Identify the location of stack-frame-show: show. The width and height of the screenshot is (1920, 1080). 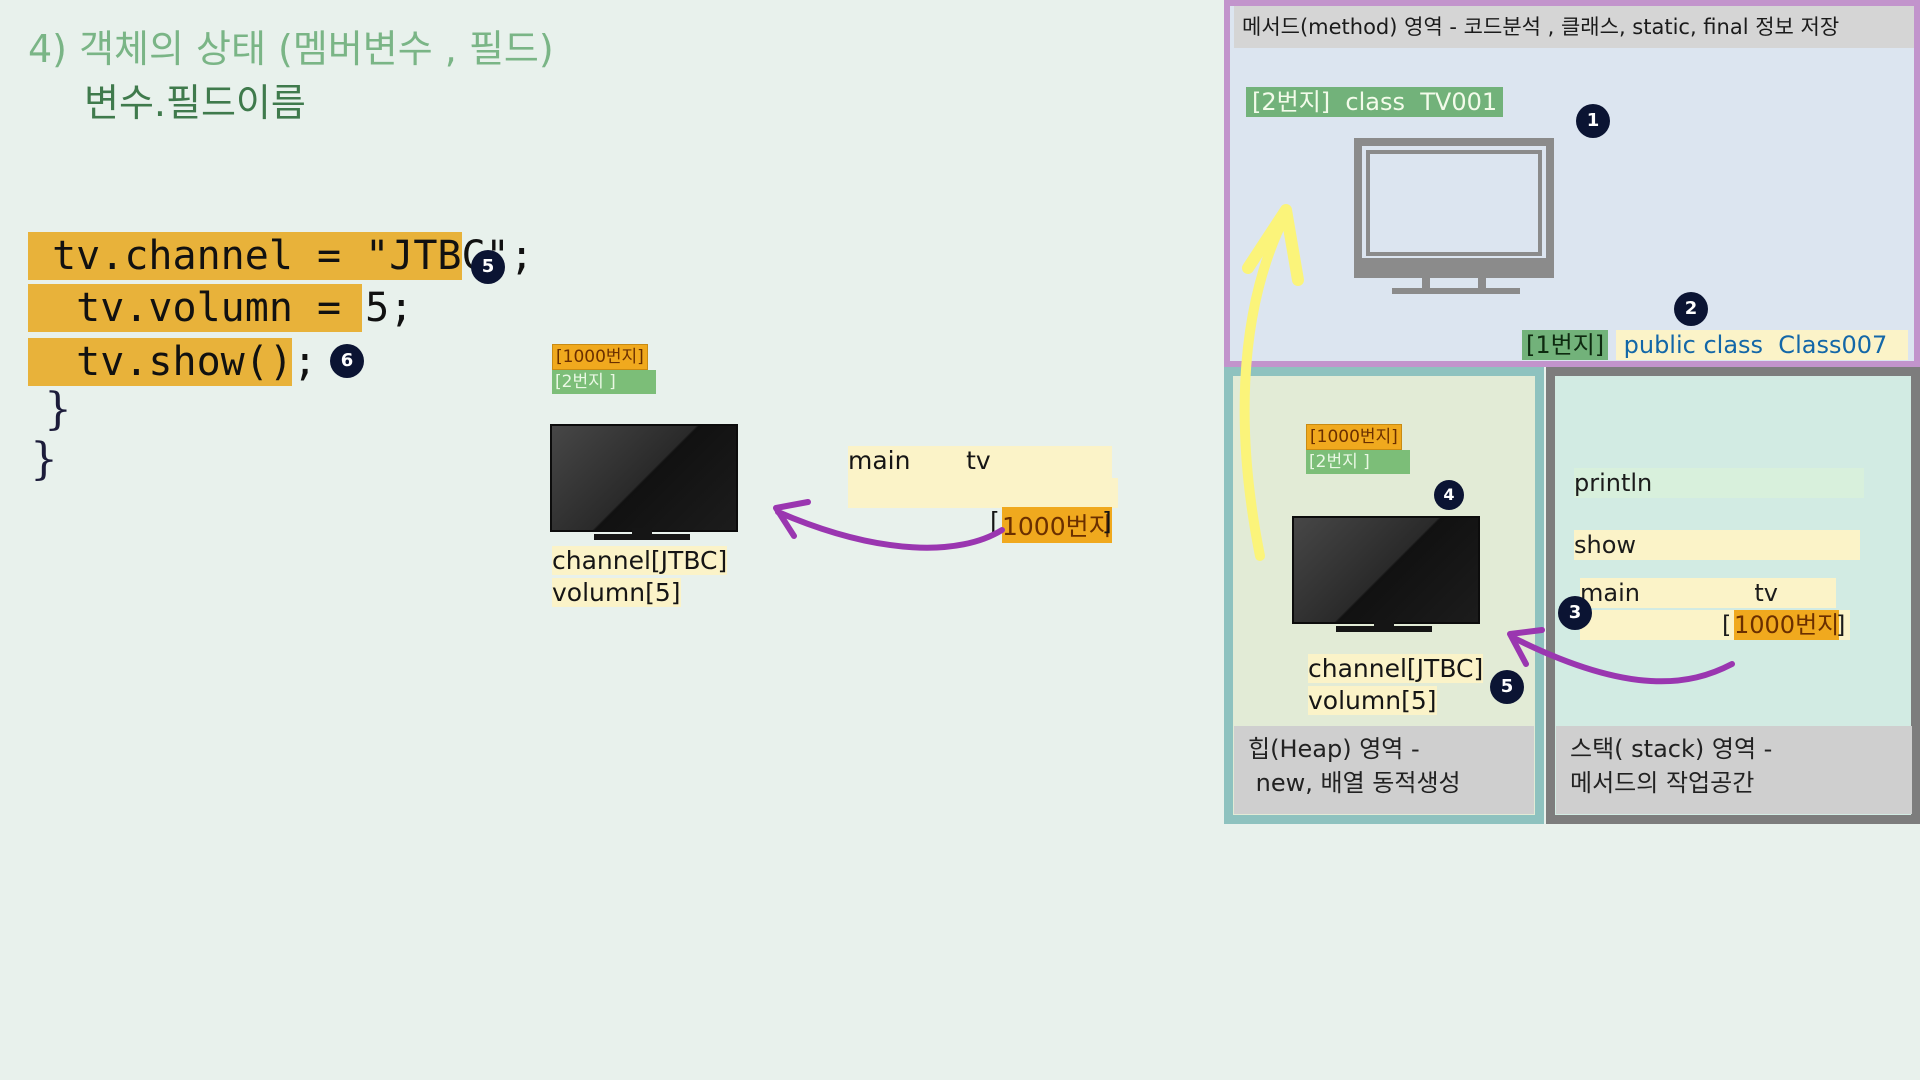
(1717, 545).